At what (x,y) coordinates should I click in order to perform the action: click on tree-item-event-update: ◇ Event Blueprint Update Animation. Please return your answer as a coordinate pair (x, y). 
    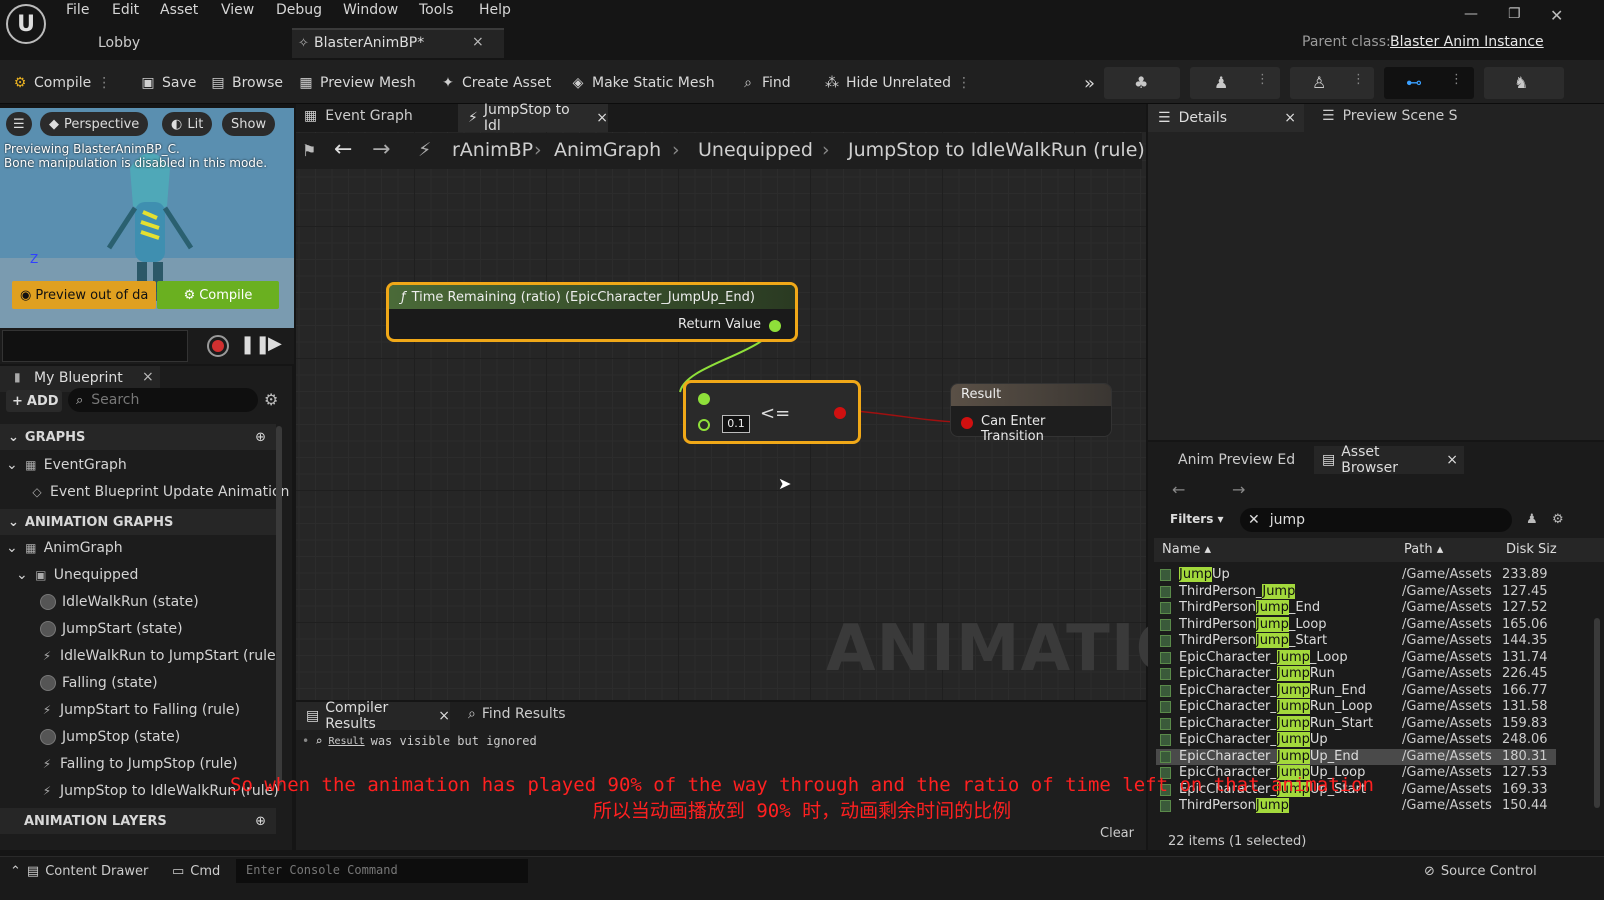
    Looking at the image, I should click on (159, 492).